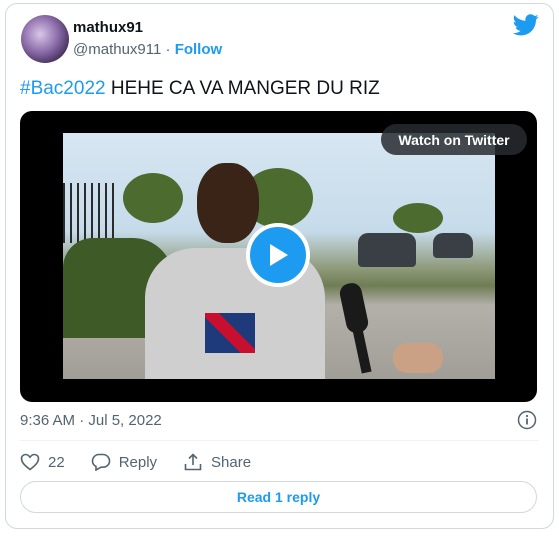  What do you see at coordinates (138, 462) in the screenshot?
I see `reply-label: Reply` at bounding box center [138, 462].